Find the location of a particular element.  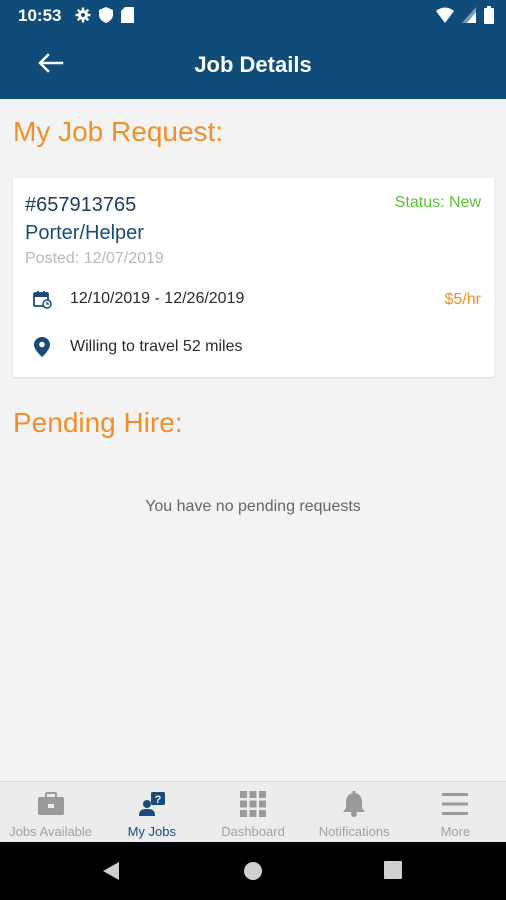

cell-signal-icon is located at coordinates (469, 17).